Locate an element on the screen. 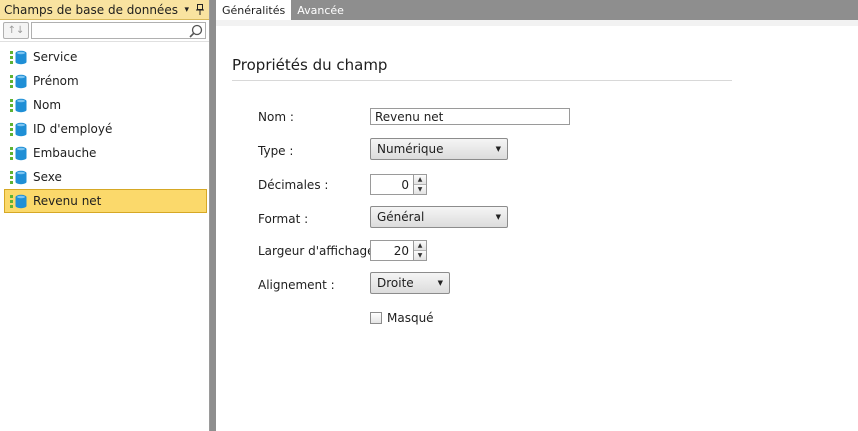 This screenshot has width=858, height=431. decimals-value: 0 is located at coordinates (392, 184).